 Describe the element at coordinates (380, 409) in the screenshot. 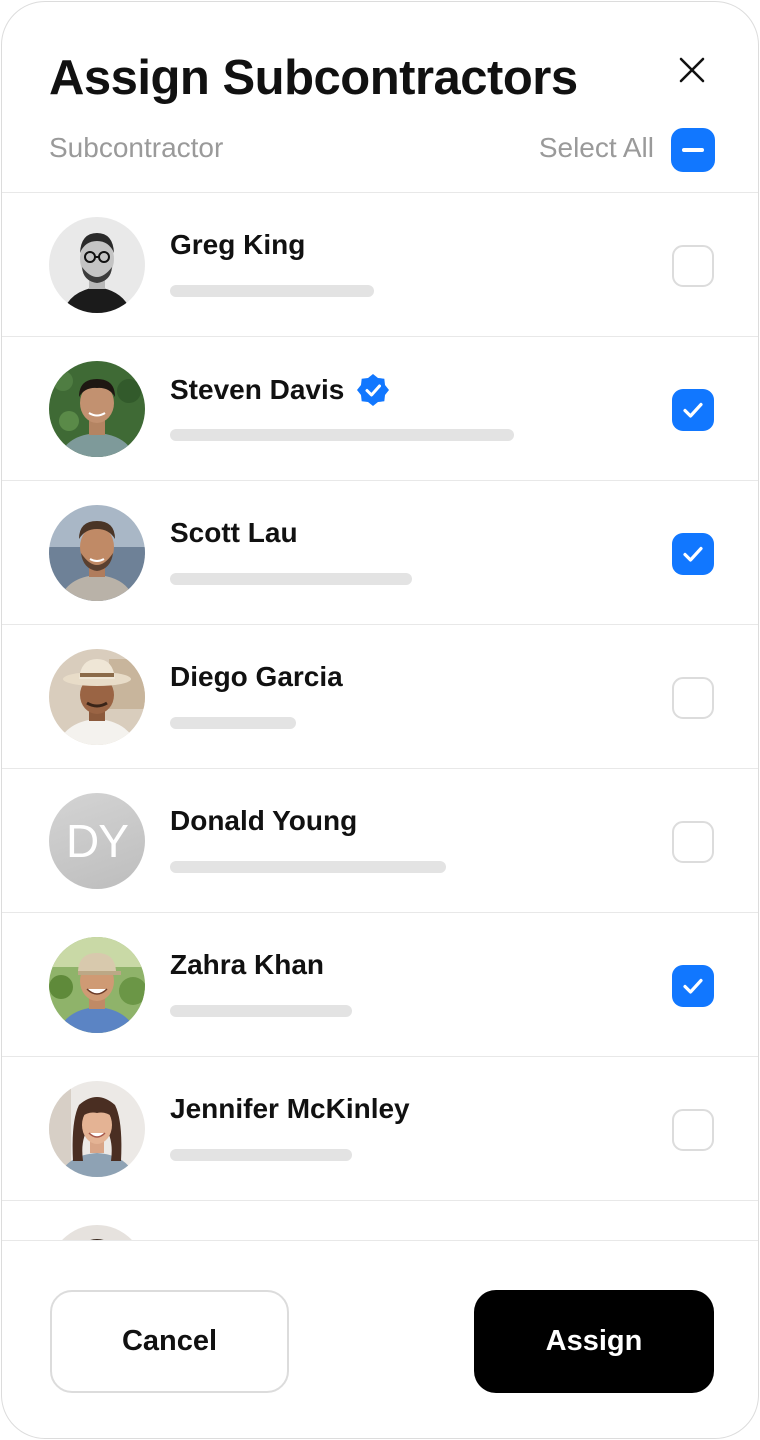

I see `subcontractor-row: Steven Davis` at that location.